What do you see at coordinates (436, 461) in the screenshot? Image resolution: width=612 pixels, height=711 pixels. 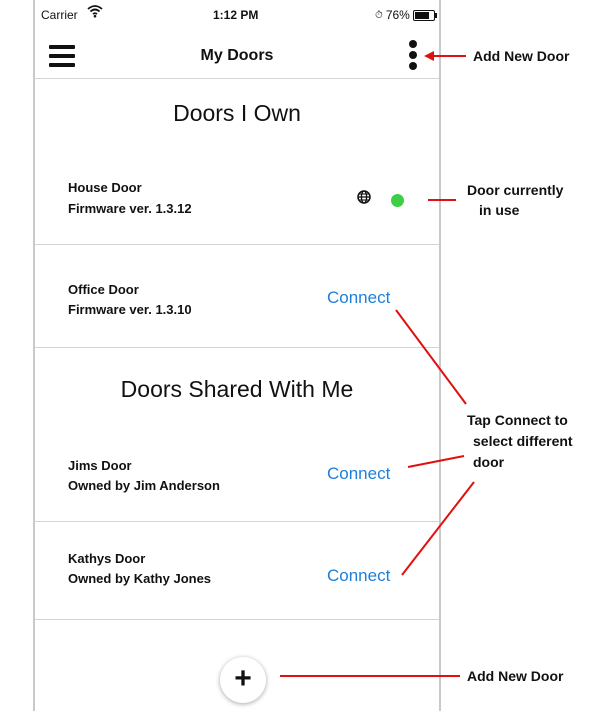 I see `annotation-line-connect-jims` at bounding box center [436, 461].